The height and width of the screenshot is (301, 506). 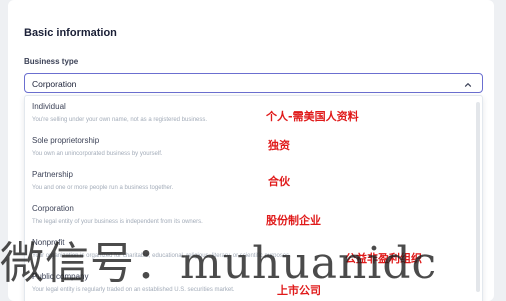 What do you see at coordinates (54, 84) in the screenshot?
I see `select-value: Corporation` at bounding box center [54, 84].